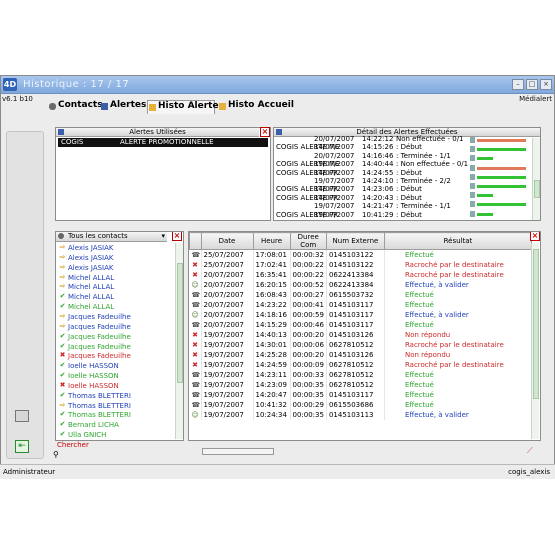 Image resolution: width=555 pixels, height=555 pixels. I want to click on detail-time: 14:40:44, so click(378, 164).